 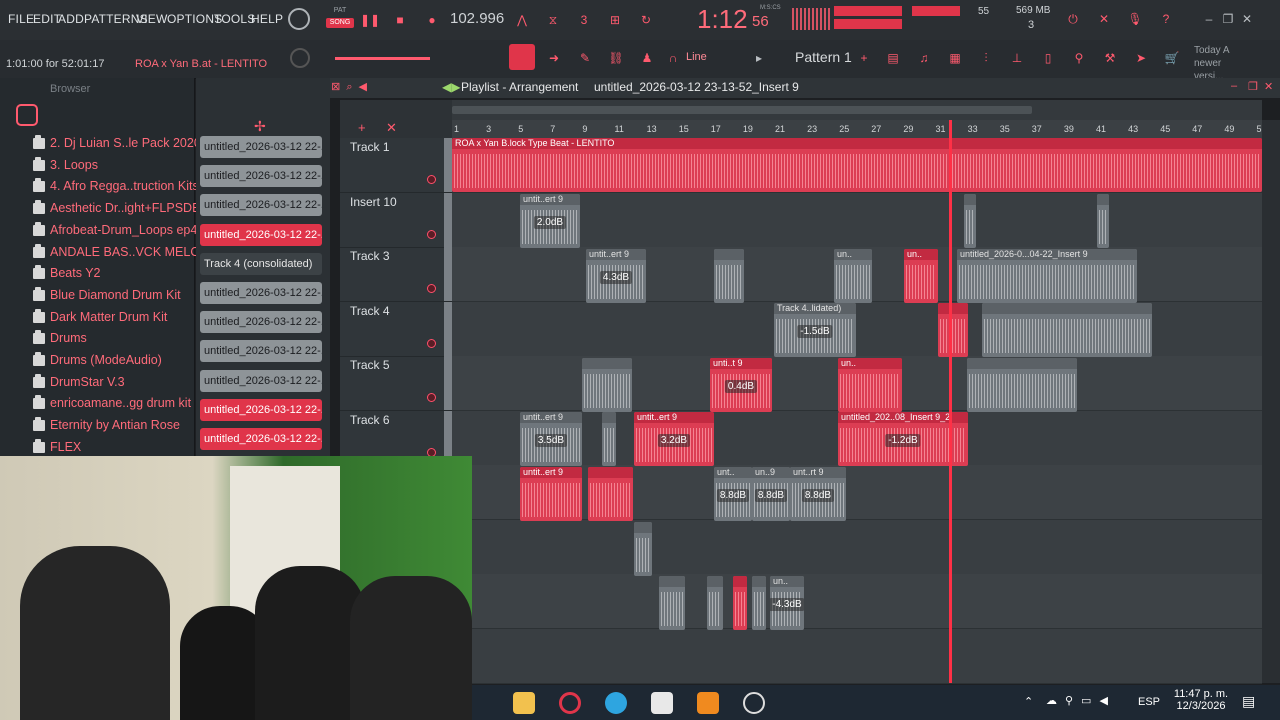 I want to click on playhead, so click(x=950, y=401).